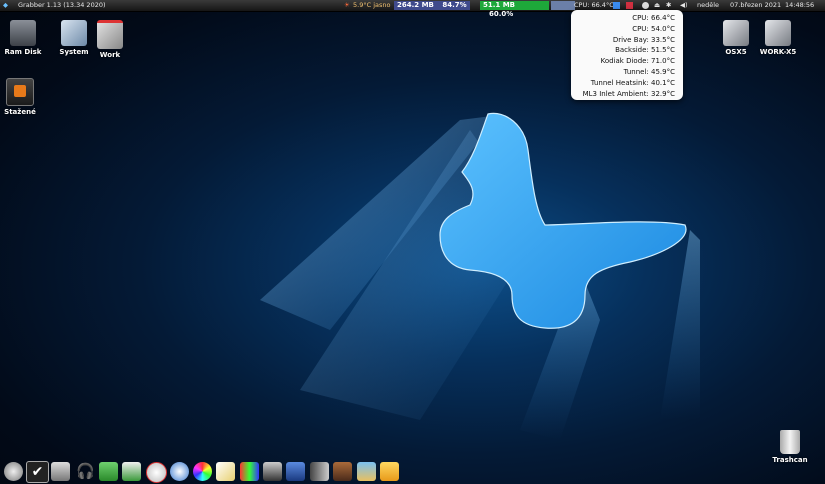  I want to click on app-title: Grabber 1.13 (13.34 2020), so click(62, 5).